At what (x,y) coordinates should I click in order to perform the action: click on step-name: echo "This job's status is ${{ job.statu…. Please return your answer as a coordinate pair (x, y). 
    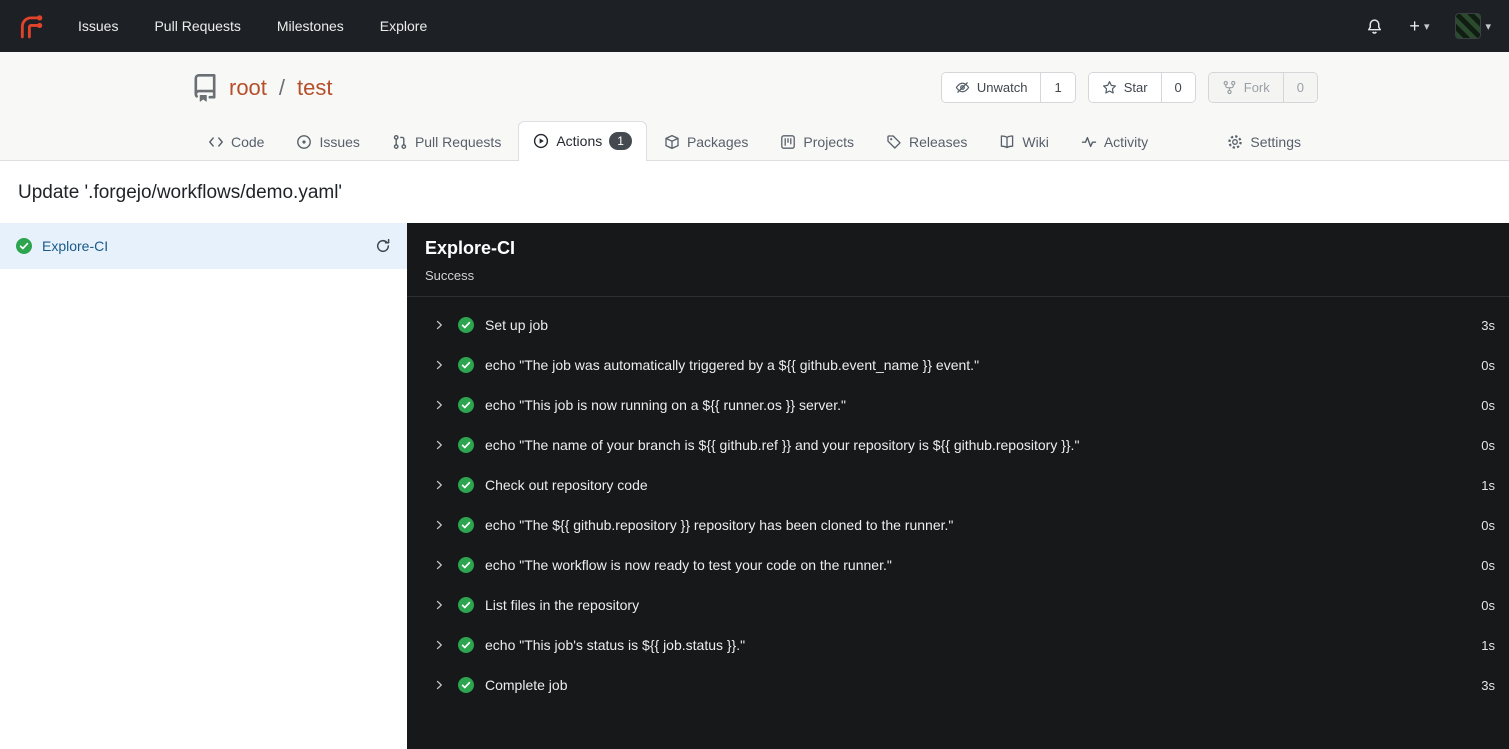
    Looking at the image, I should click on (615, 645).